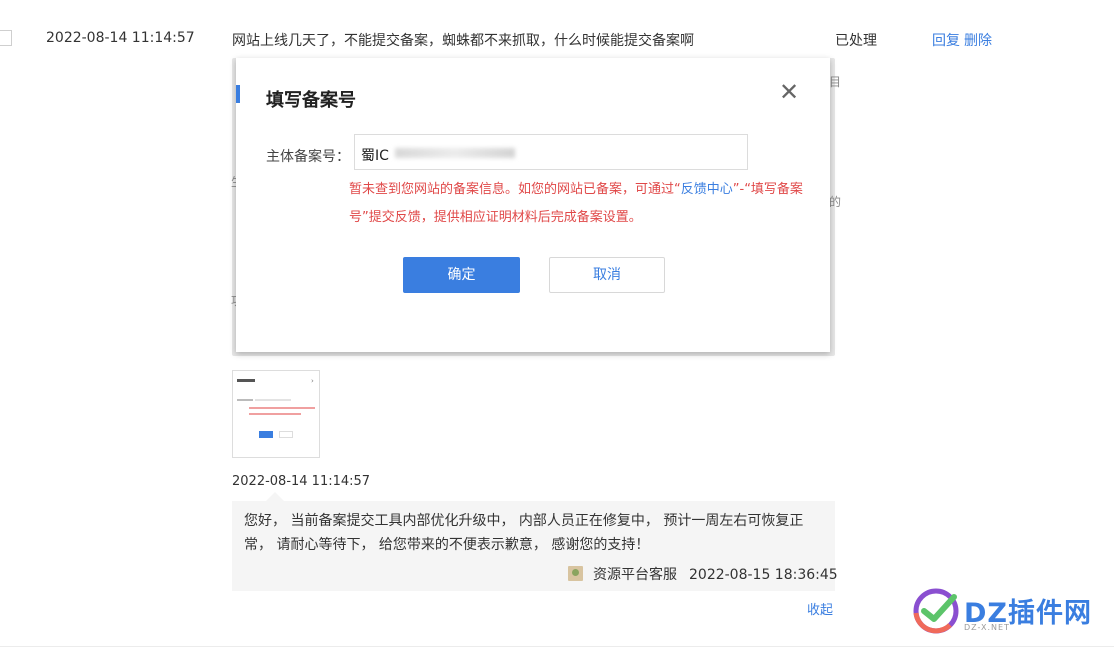 Image resolution: width=1114 pixels, height=652 pixels. What do you see at coordinates (311, 100) in the screenshot?
I see `dialog-title: 填写备案号` at bounding box center [311, 100].